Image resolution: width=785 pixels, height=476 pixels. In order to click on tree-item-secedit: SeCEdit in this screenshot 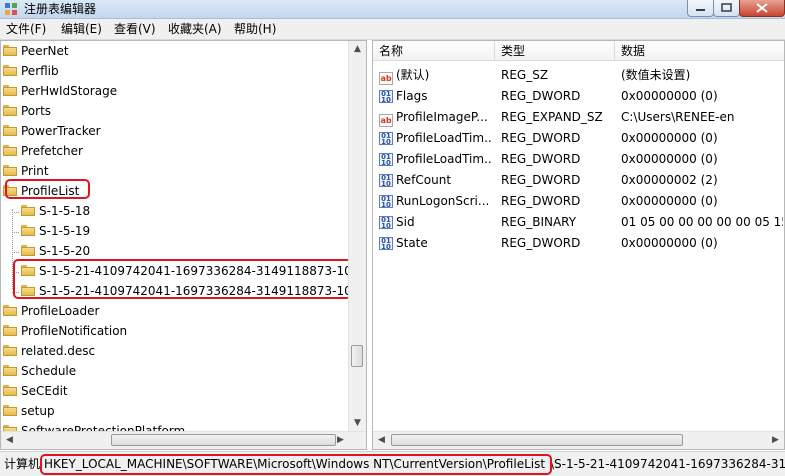, I will do `click(35, 391)`.